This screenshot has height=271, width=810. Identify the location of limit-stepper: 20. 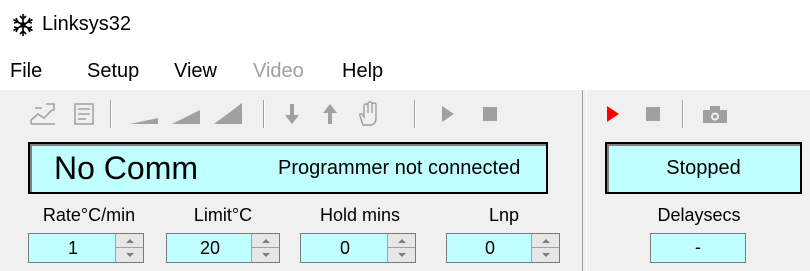
(223, 248).